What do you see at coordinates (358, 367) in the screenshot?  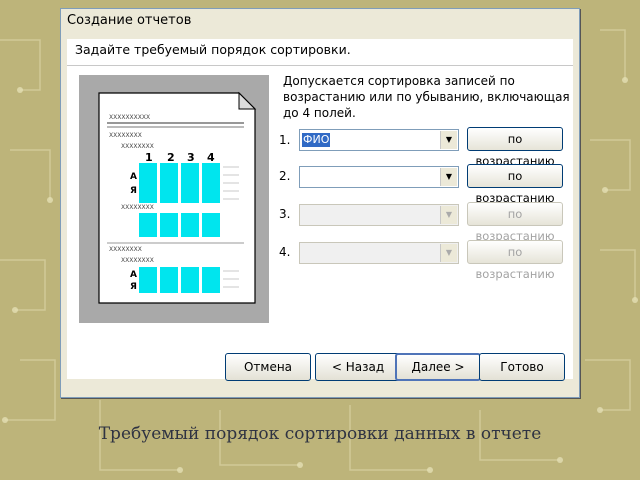 I see `back-button: < Назад` at bounding box center [358, 367].